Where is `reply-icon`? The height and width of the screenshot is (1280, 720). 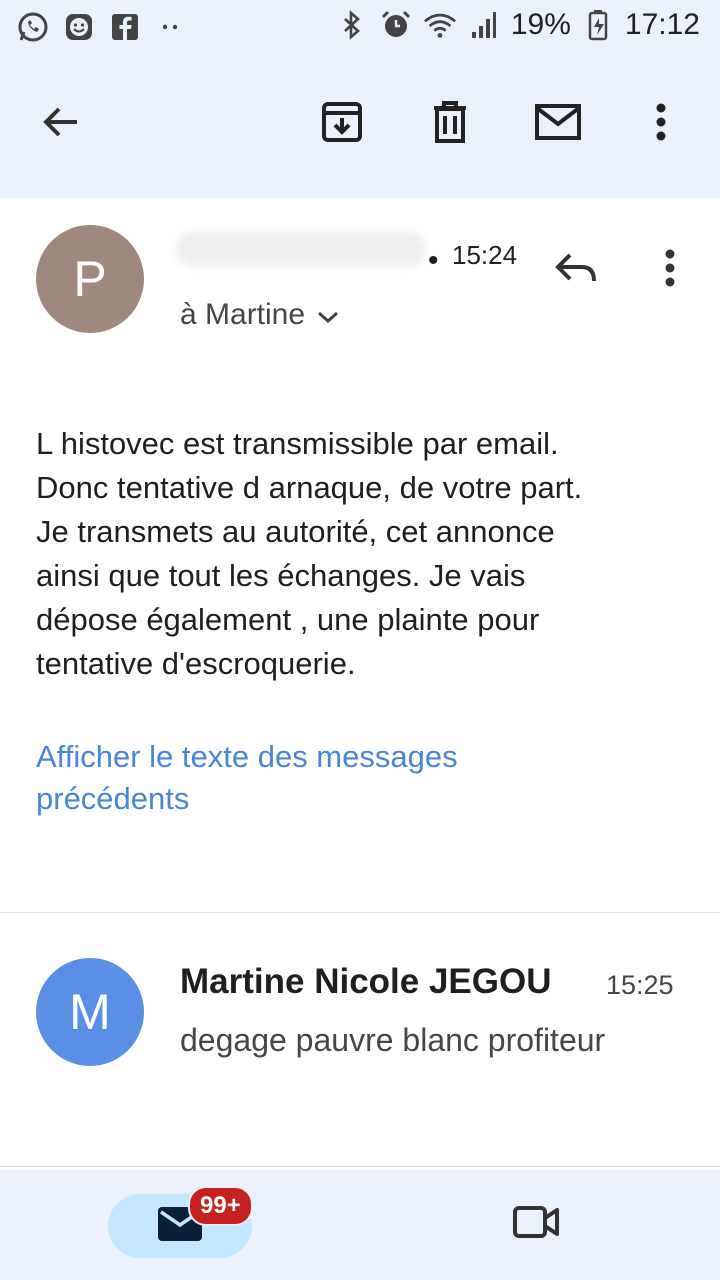
reply-icon is located at coordinates (576, 270).